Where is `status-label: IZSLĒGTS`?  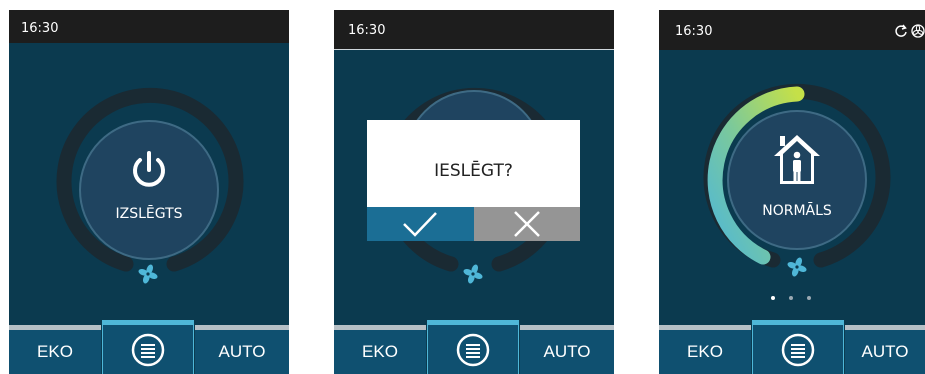
status-label: IZSLĒGTS is located at coordinates (149, 214).